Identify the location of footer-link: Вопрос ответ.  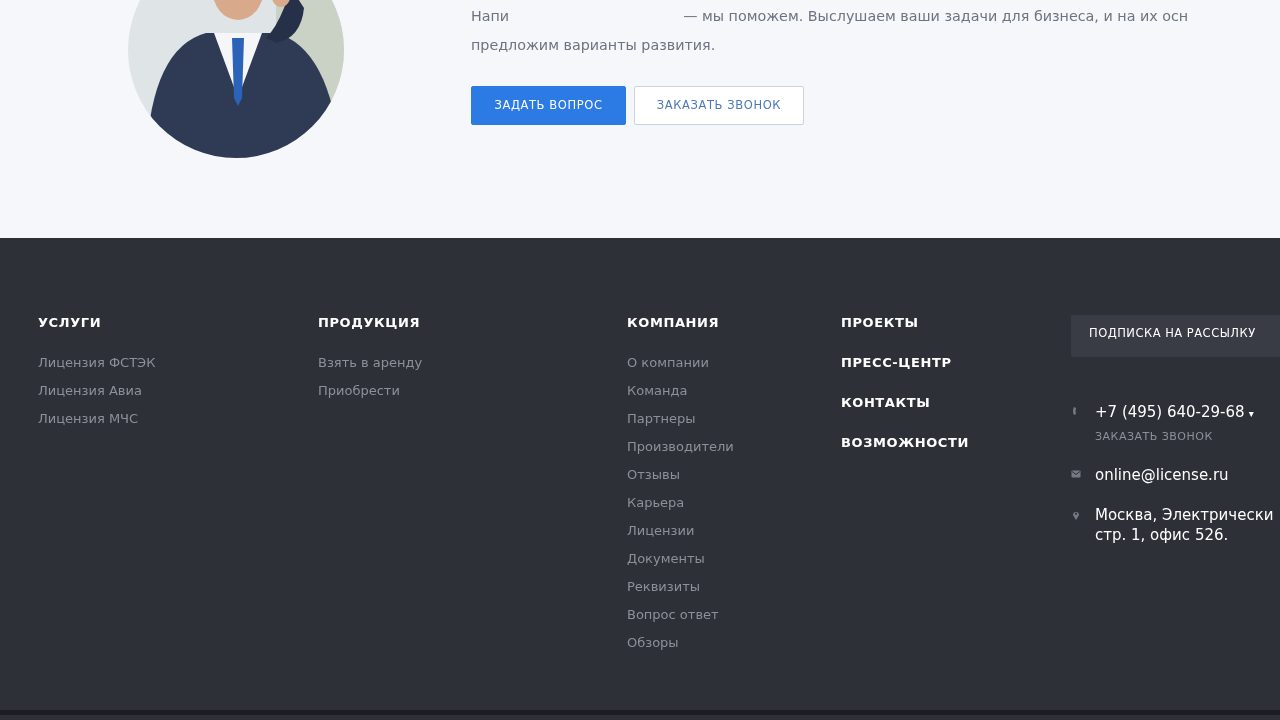
(734, 615).